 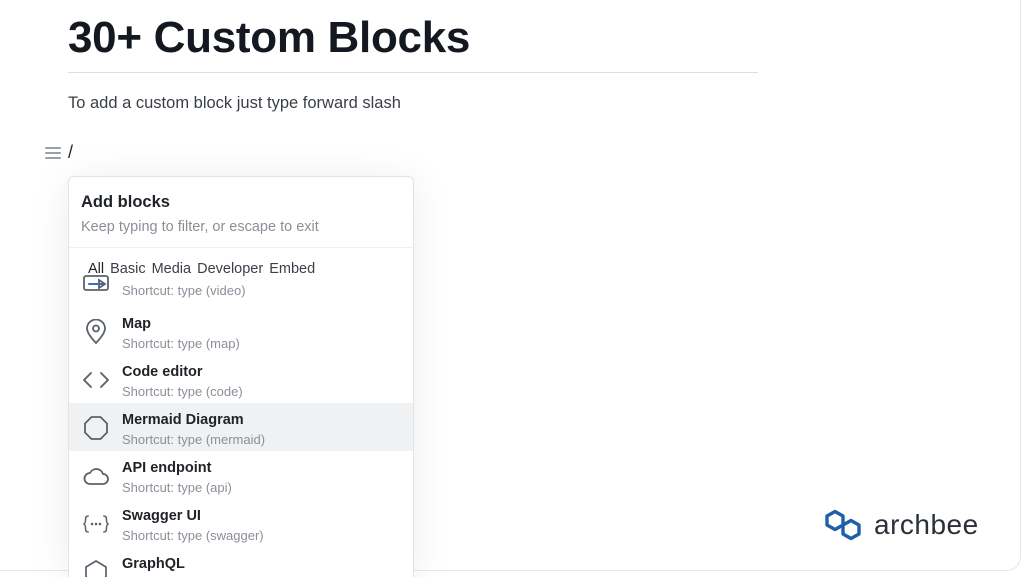 What do you see at coordinates (53, 153) in the screenshot?
I see `drag-handle-icon` at bounding box center [53, 153].